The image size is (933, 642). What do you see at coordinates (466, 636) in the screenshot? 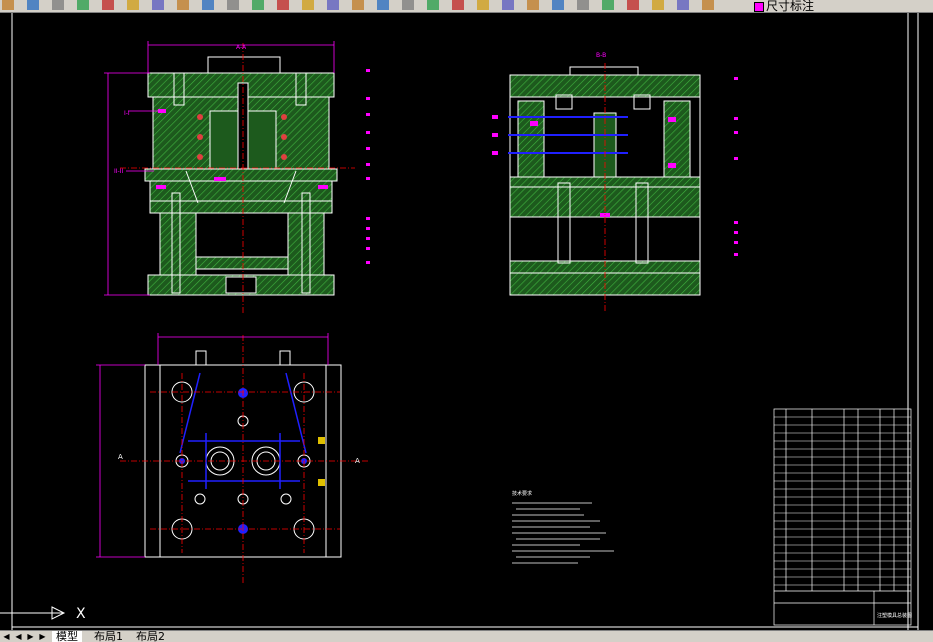
I see `layout-tabs: ◀ ◀ ▶ ▶ 模型 布局1 布局2` at bounding box center [466, 636].